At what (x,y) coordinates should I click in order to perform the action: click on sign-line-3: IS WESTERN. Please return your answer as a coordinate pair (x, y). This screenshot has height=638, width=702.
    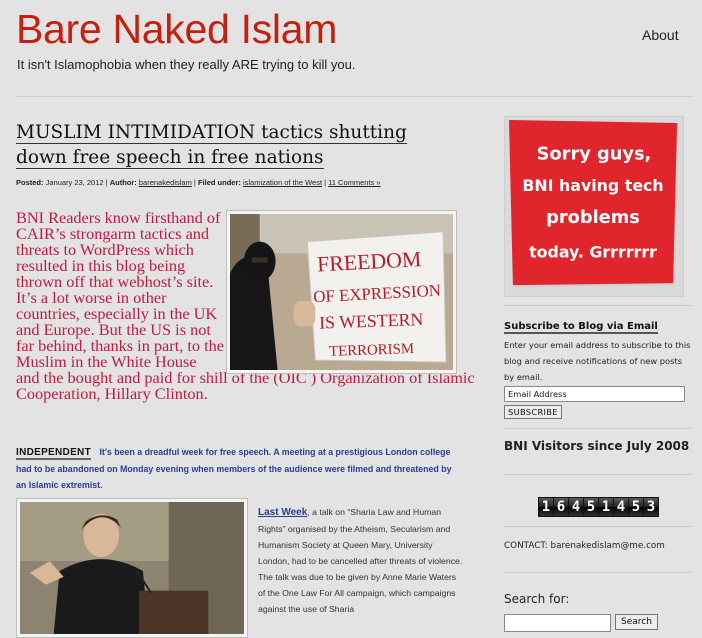
    Looking at the image, I should click on (371, 321).